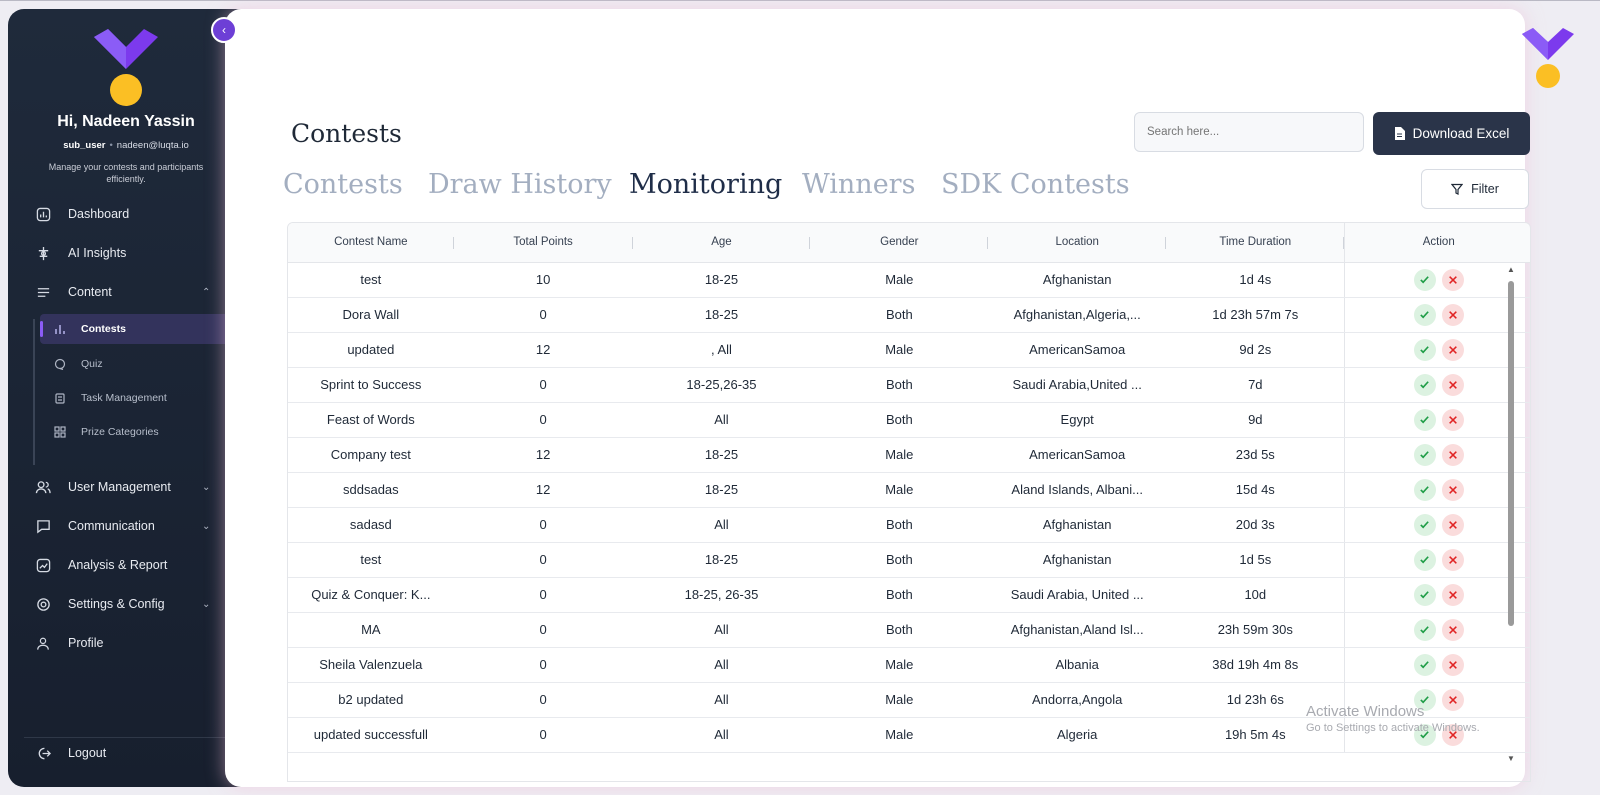  What do you see at coordinates (134, 329) in the screenshot?
I see `sidebar-subitem-contests: Contests` at bounding box center [134, 329].